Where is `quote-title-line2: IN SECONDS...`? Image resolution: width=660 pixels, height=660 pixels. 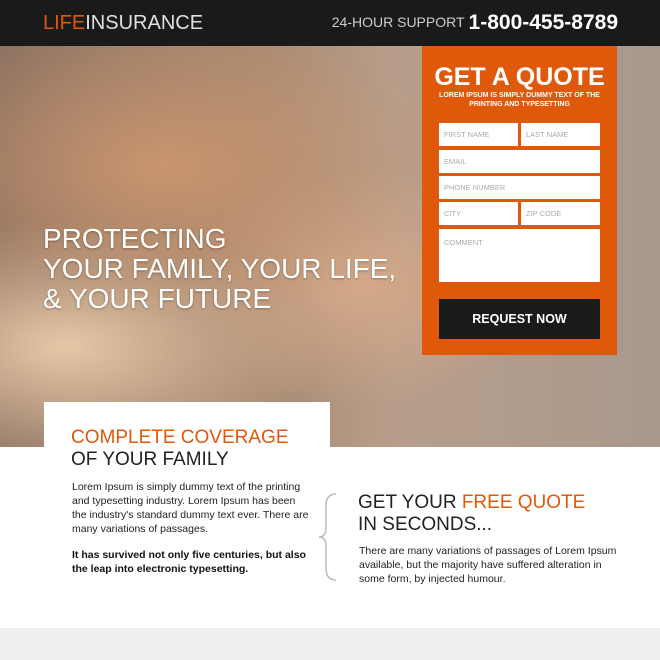
quote-title-line2: IN SECONDS... is located at coordinates (425, 524).